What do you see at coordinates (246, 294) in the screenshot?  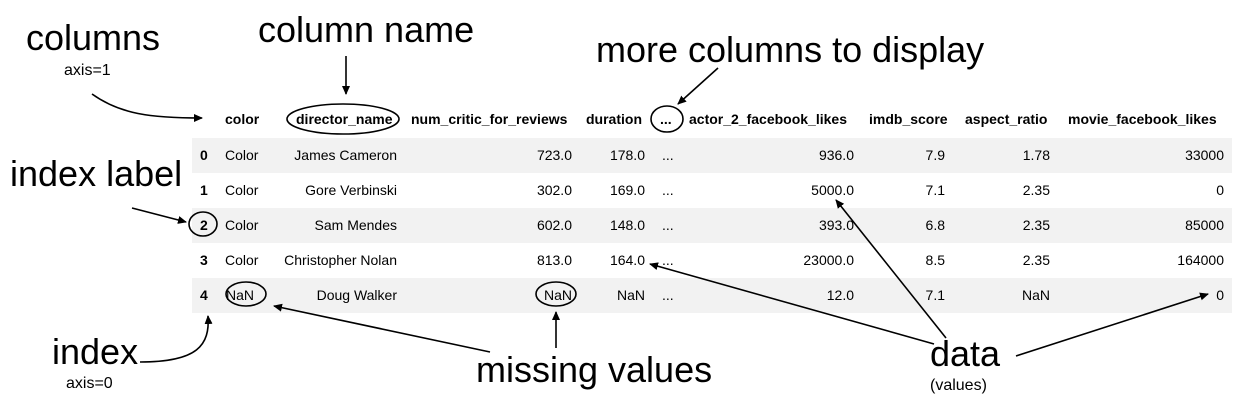 I see `nan-color-ellipse` at bounding box center [246, 294].